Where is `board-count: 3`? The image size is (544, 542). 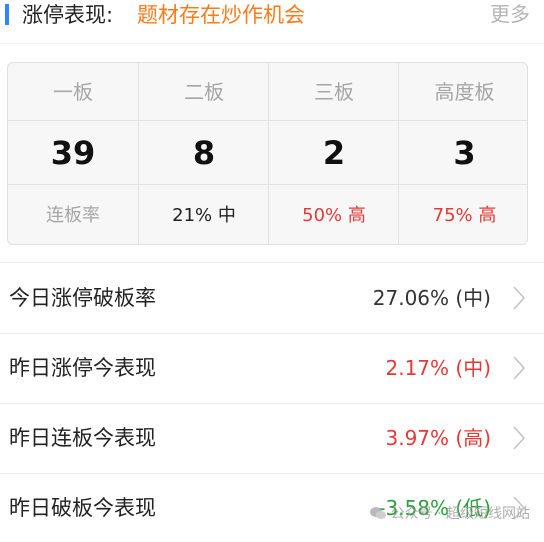
board-count: 3 is located at coordinates (463, 153).